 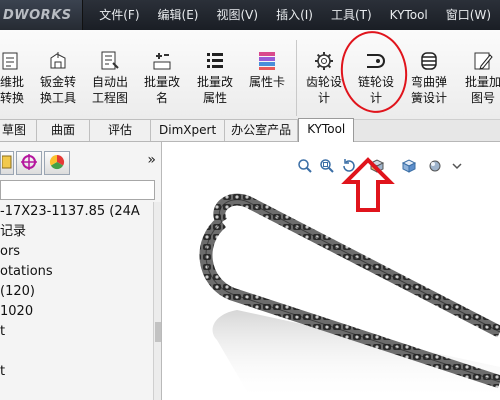 I want to click on property-card-icon, so click(x=267, y=61).